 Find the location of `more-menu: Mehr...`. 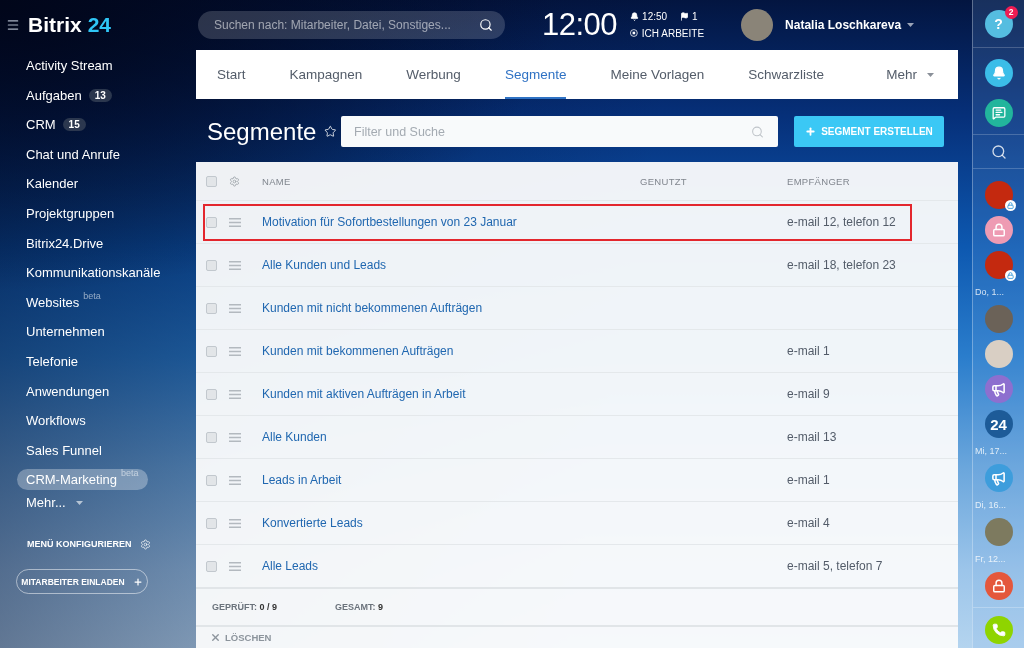

more-menu: Mehr... is located at coordinates (54, 503).